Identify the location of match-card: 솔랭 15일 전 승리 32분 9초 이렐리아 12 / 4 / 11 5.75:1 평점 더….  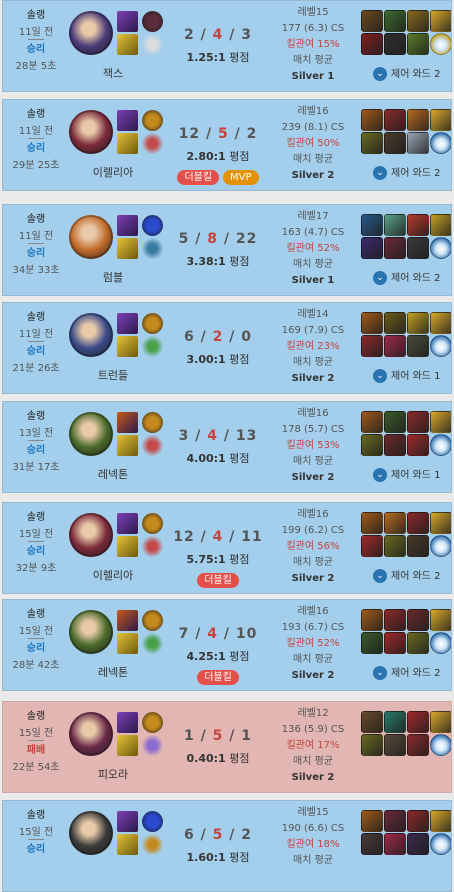
(227, 548).